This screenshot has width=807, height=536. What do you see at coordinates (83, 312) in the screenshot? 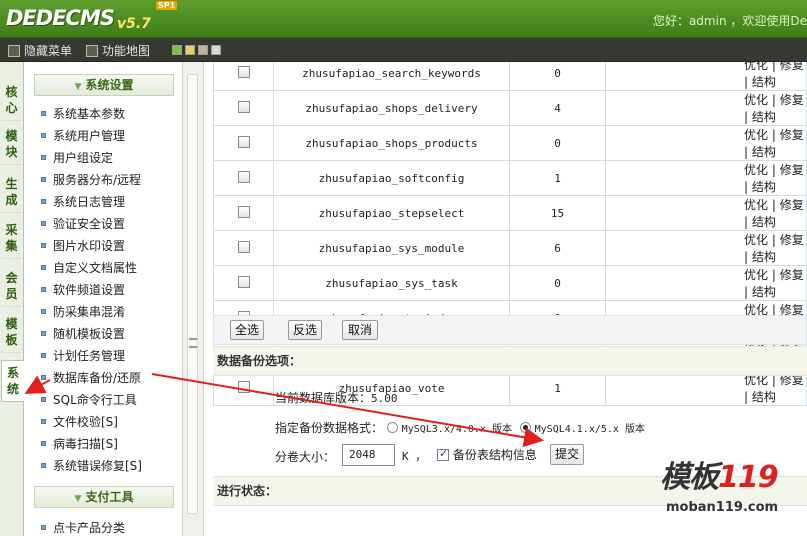
I see `menu-item: 防采集串混淆` at bounding box center [83, 312].